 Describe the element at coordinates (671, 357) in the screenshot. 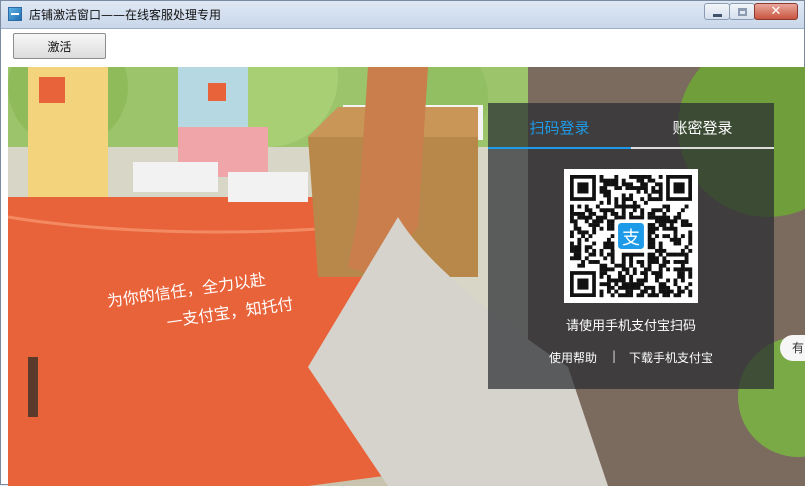

I see `download-alipay-link: 下载手机支付宝` at that location.